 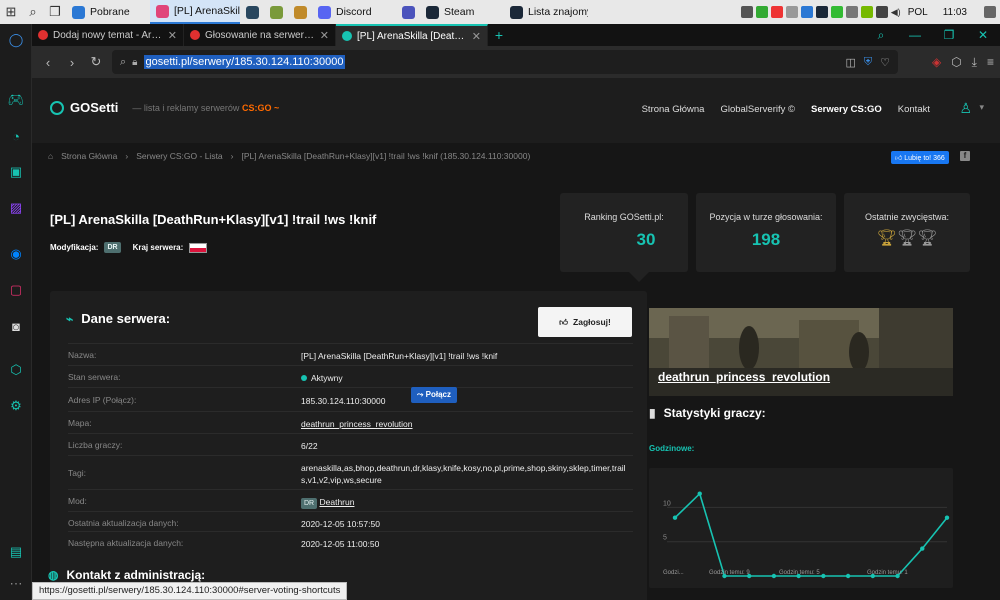 I want to click on browser-tab: Głosowanie na serwery CS:G✕, so click(x=260, y=35).